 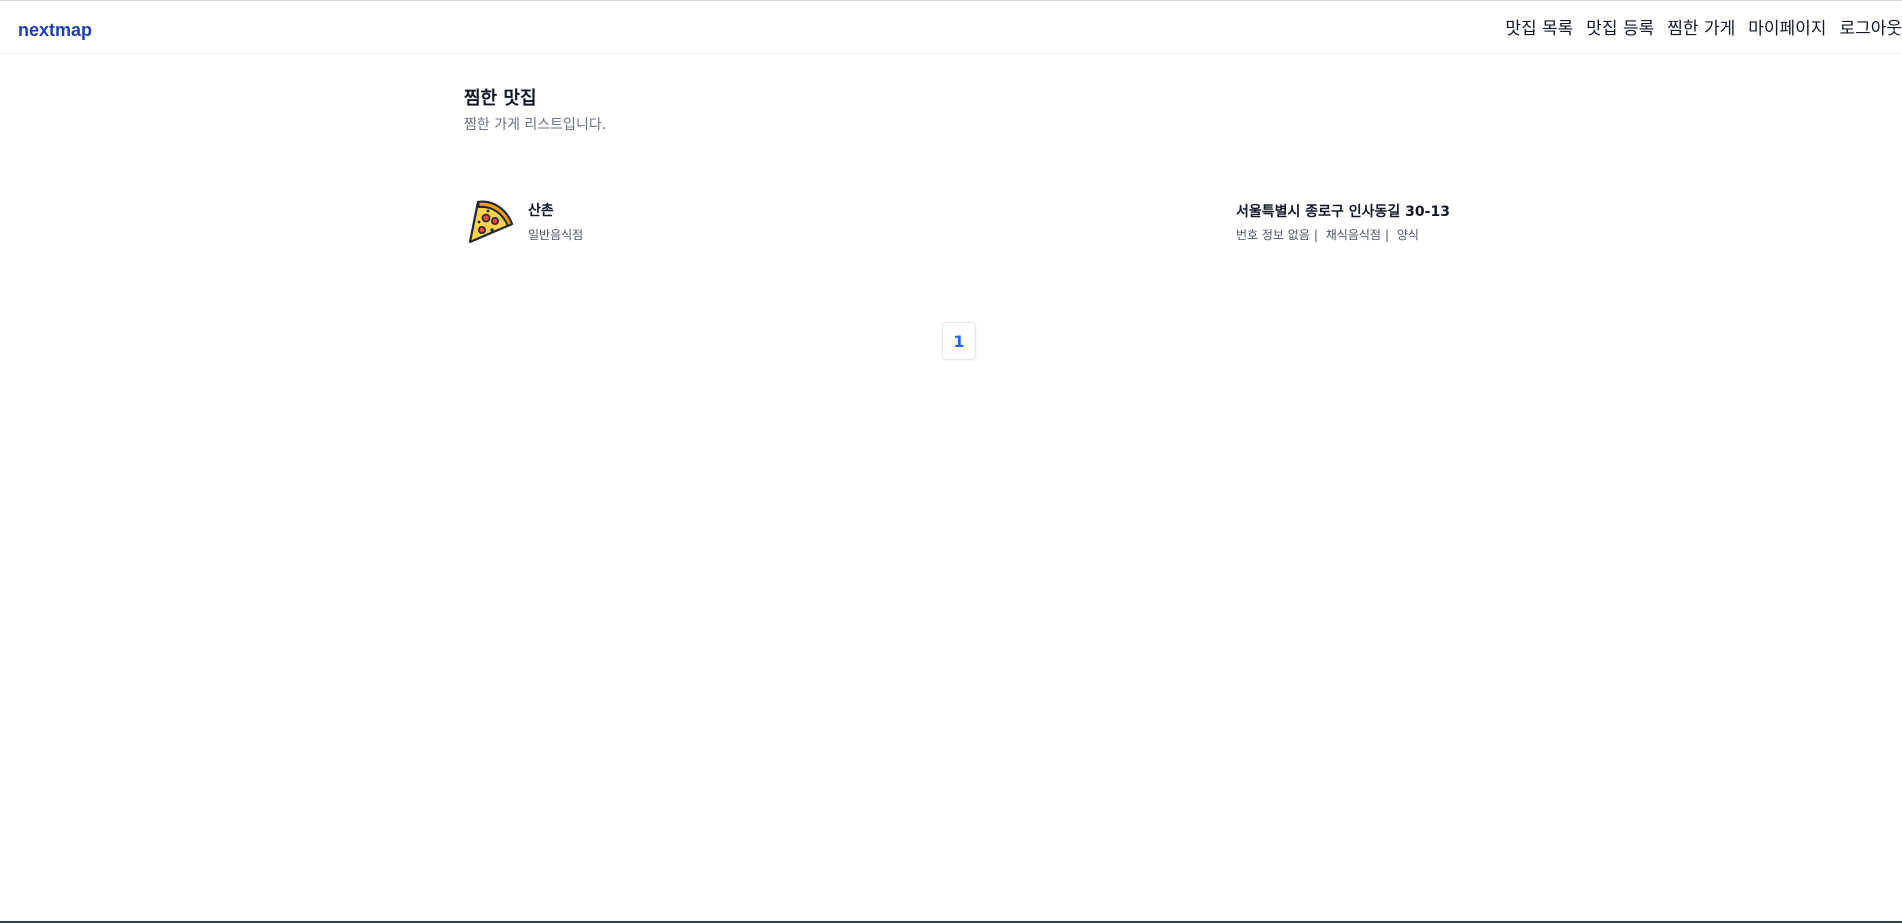 I want to click on nav-item-register-restaurant: 맛집 등록, so click(x=1620, y=29).